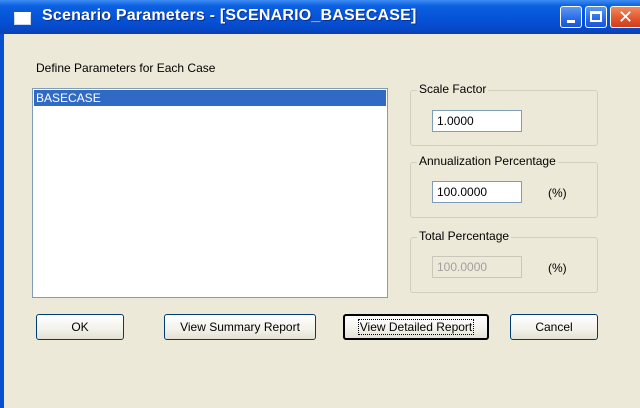 This screenshot has height=408, width=640. I want to click on total-percentage-unit: (%), so click(557, 268).